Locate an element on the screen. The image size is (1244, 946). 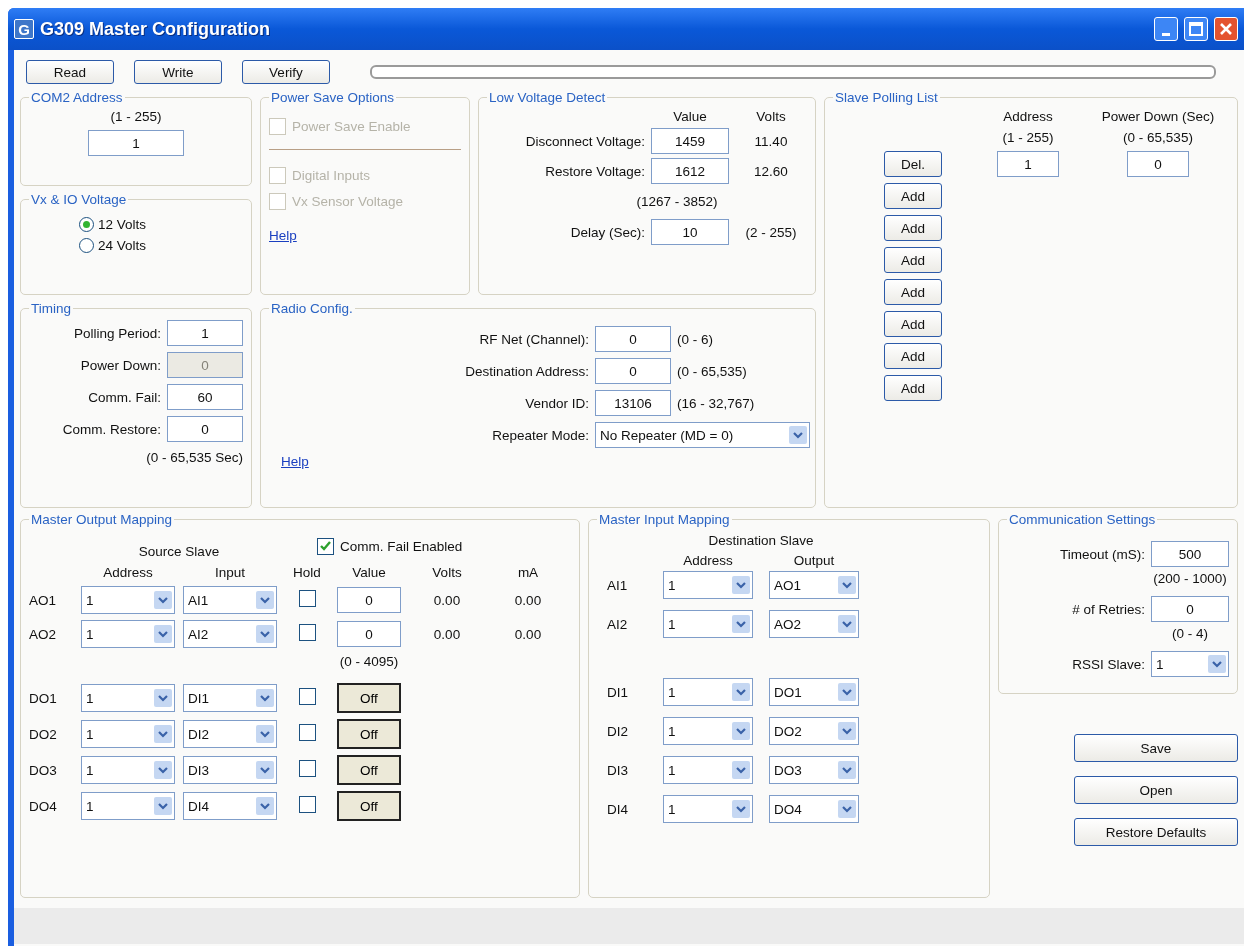
input-dropdown: DI4 is located at coordinates (230, 806).